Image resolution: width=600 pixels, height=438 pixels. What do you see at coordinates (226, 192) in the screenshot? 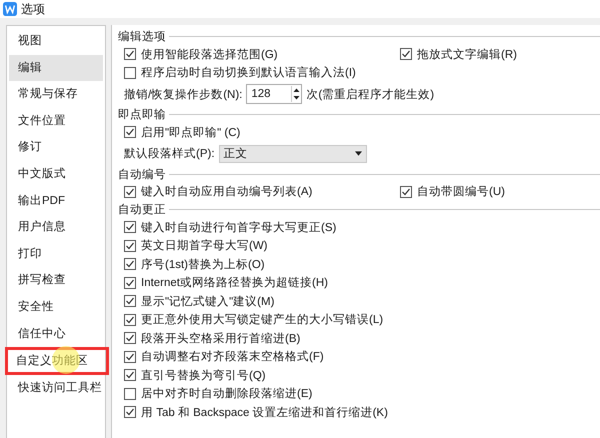
I see `checkbox-label: 键入时自动应用自动编号列表(A)` at bounding box center [226, 192].